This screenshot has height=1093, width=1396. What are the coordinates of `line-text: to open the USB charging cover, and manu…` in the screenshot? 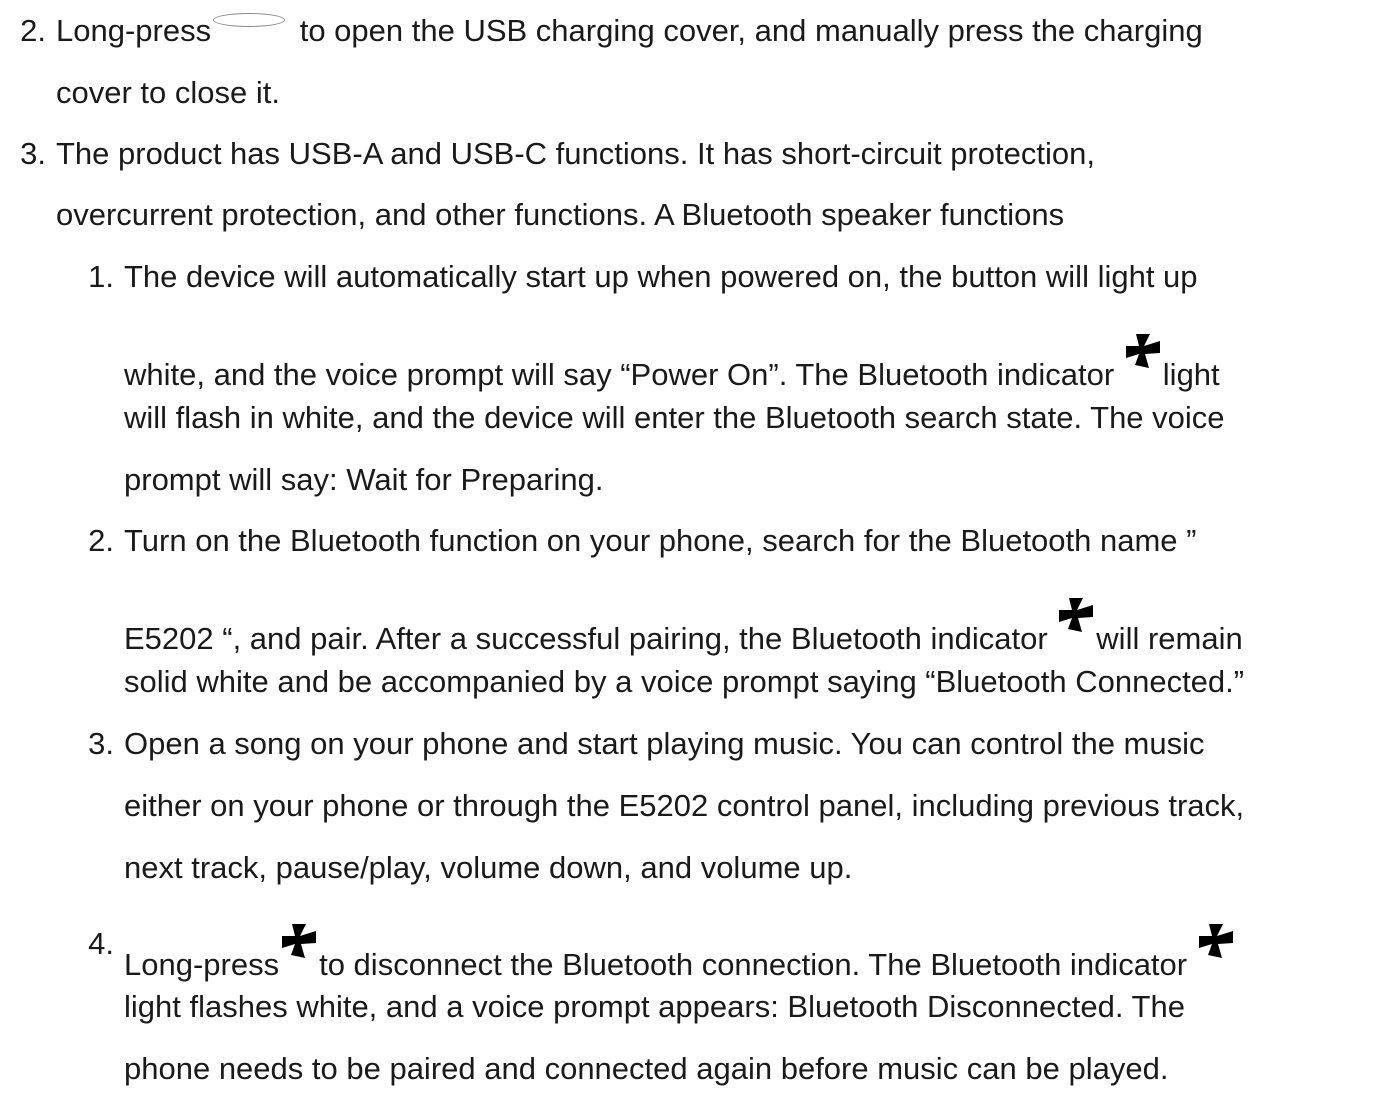 It's located at (747, 30).